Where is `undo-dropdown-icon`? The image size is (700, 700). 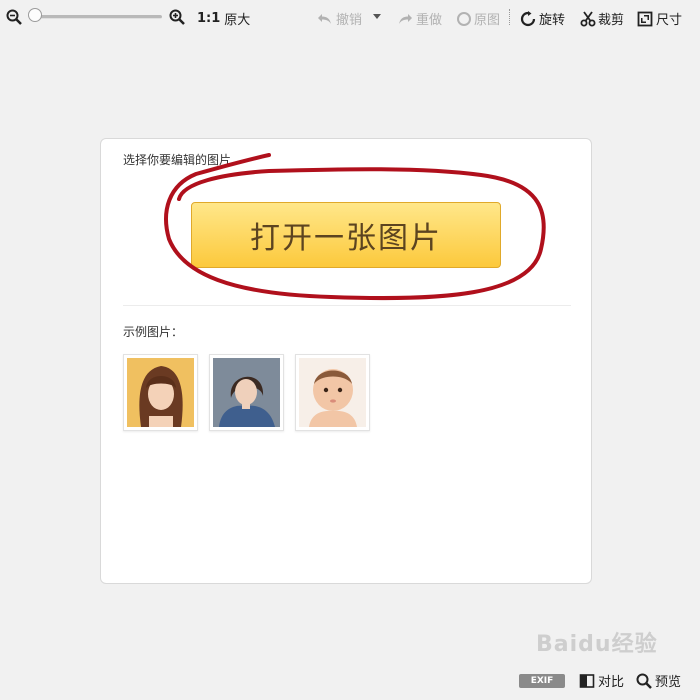
undo-dropdown-icon is located at coordinates (377, 16).